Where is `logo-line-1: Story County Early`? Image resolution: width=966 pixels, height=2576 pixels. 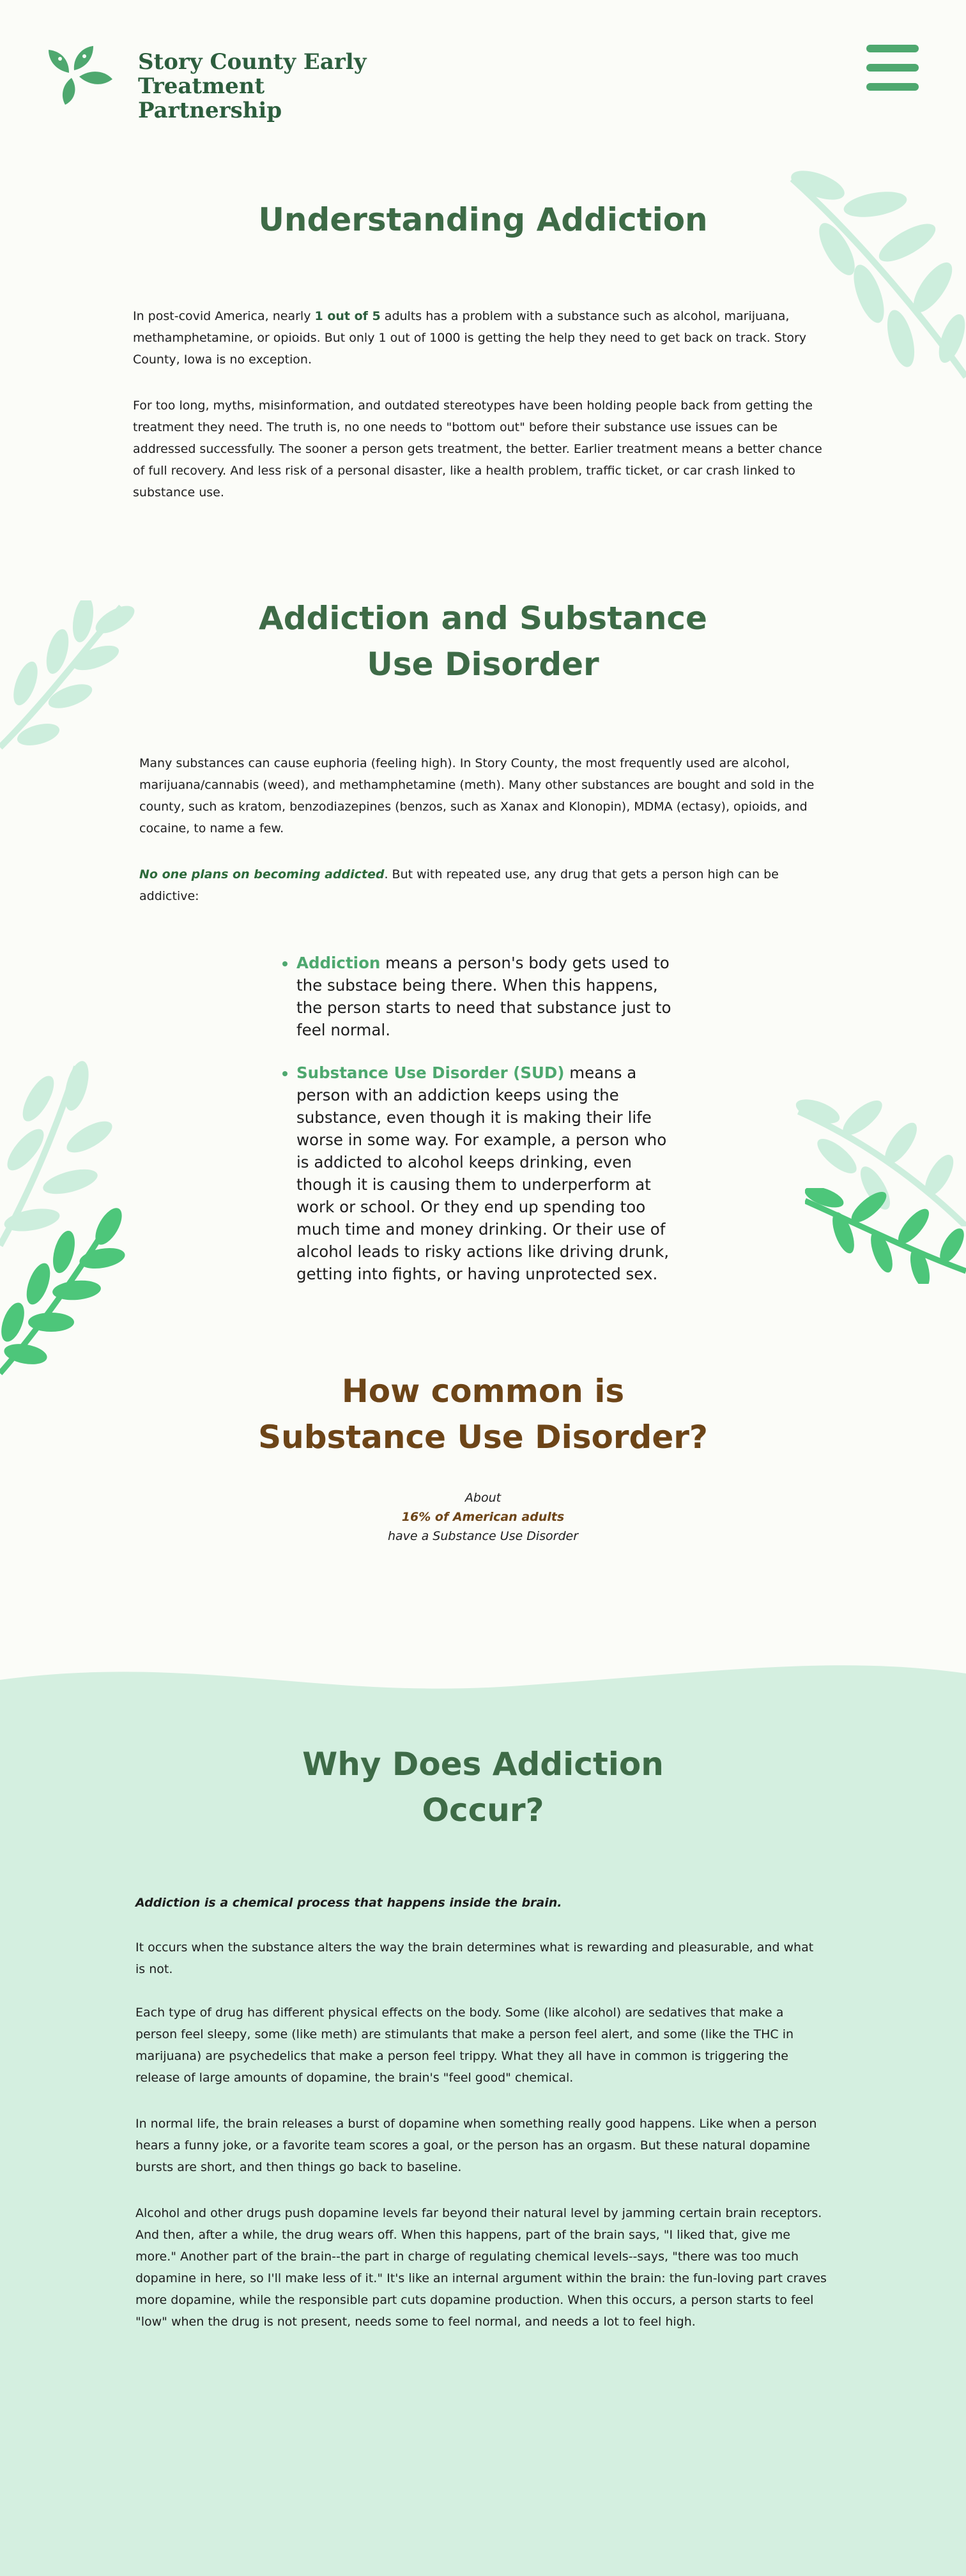
logo-line-1: Story County Early is located at coordinates (252, 62).